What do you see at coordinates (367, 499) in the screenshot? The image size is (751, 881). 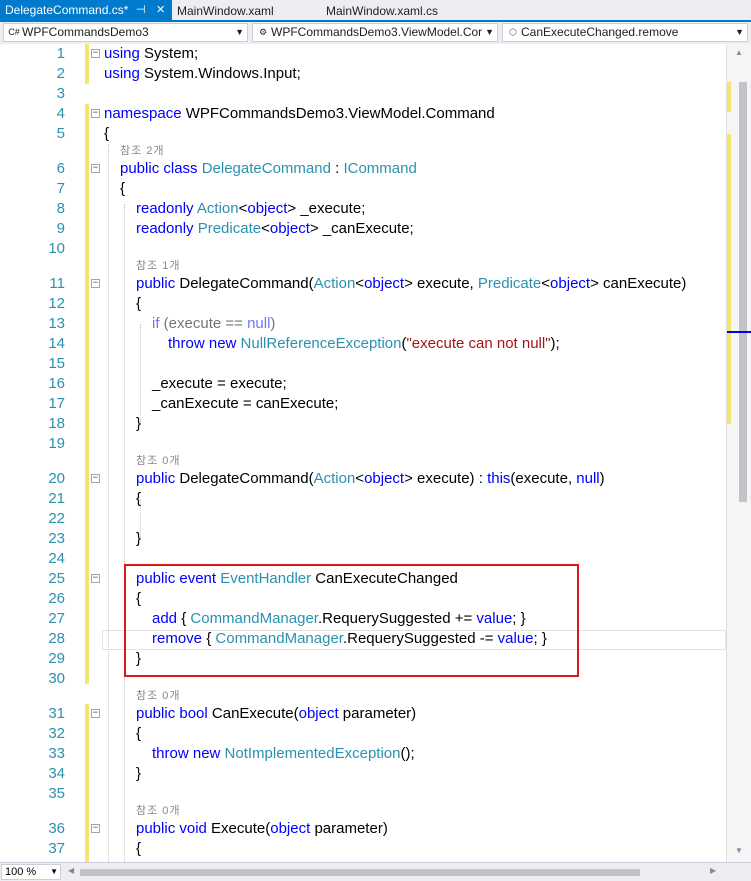 I see `code-line: 21 {` at bounding box center [367, 499].